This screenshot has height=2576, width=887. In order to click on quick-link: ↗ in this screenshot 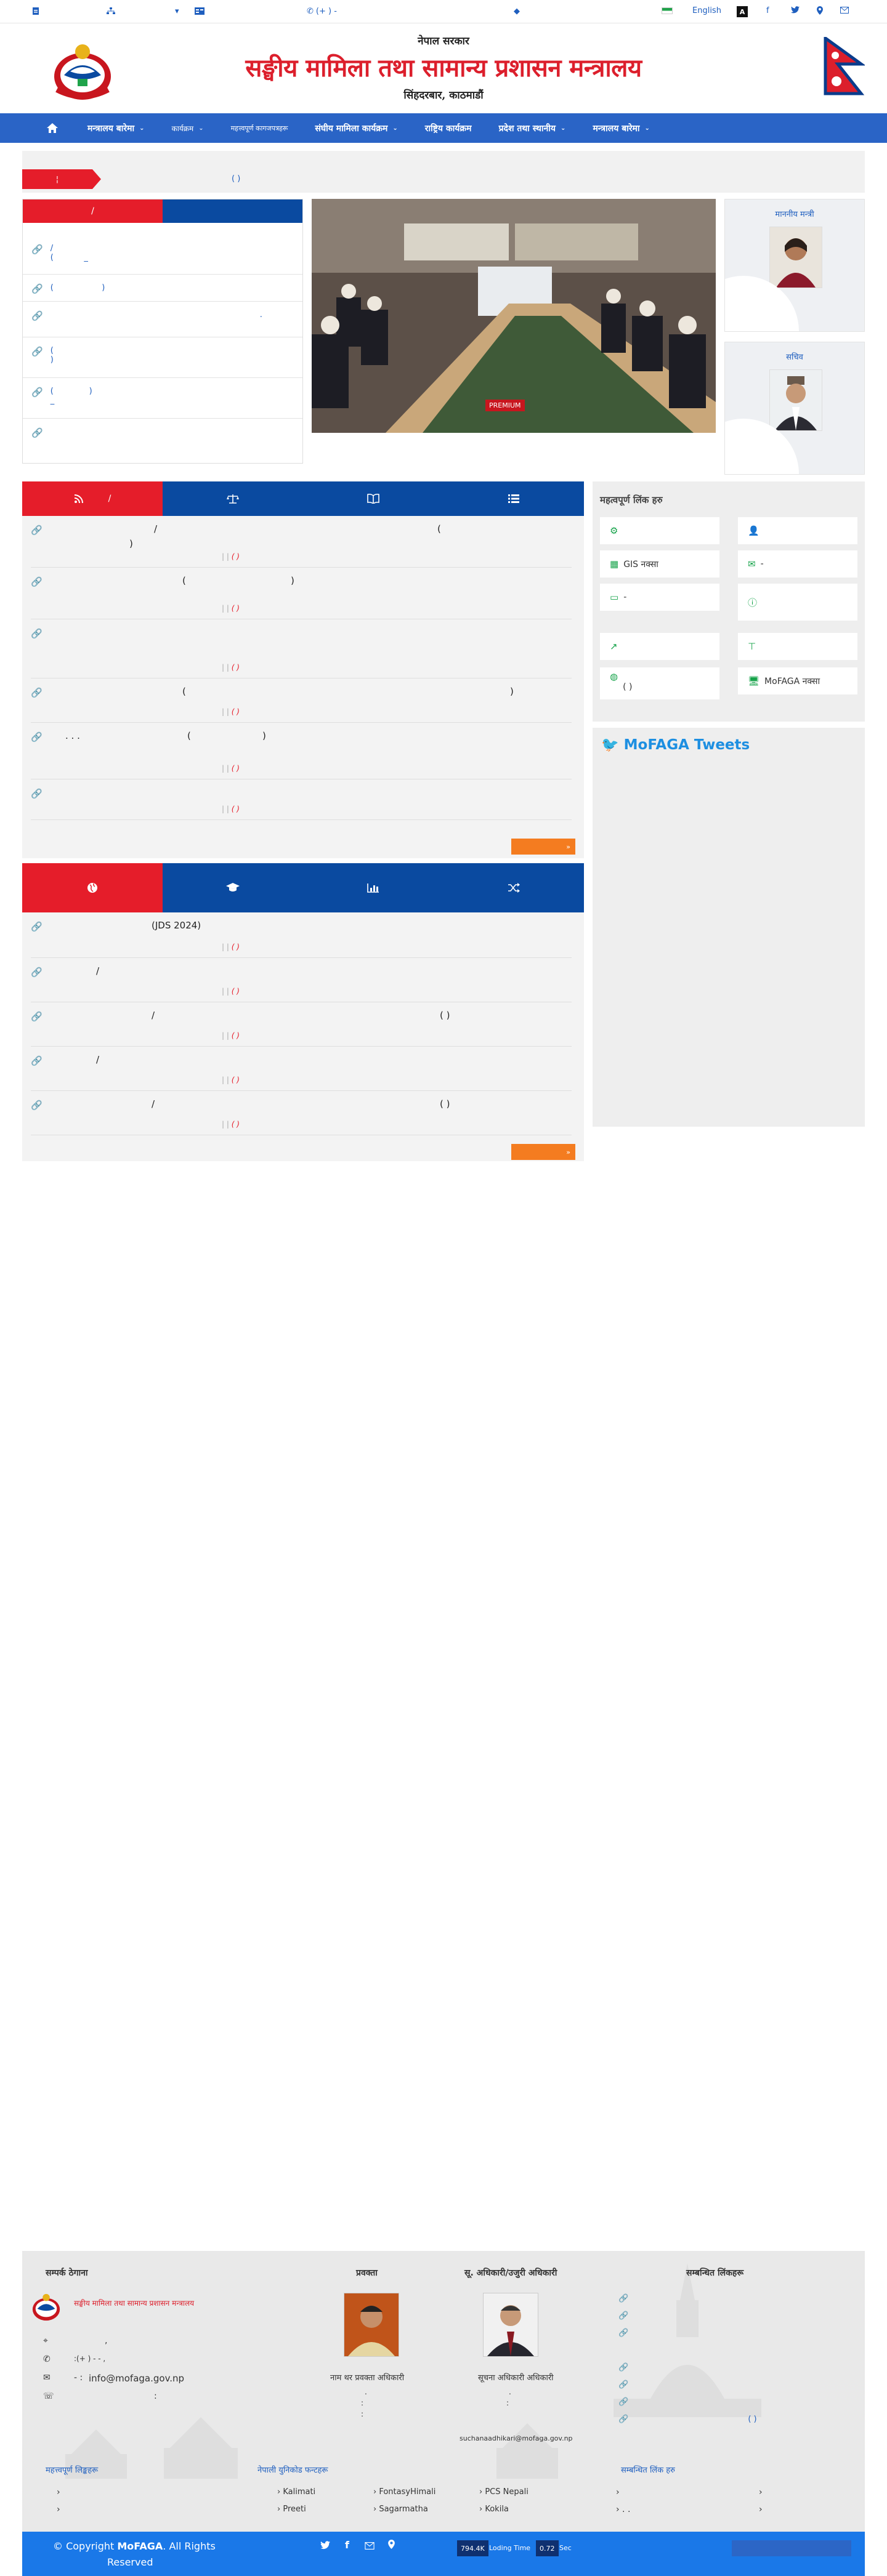, I will do `click(660, 646)`.